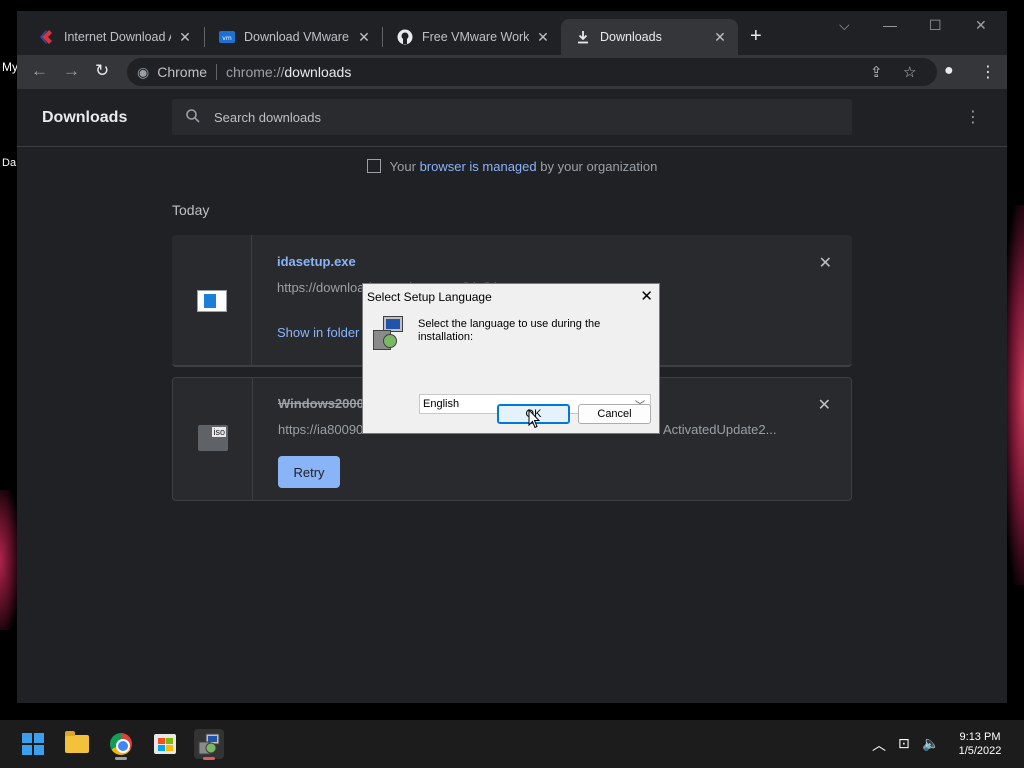 This screenshot has width=1024, height=768. I want to click on omnibox-url: chrome://downloads, so click(288, 72).